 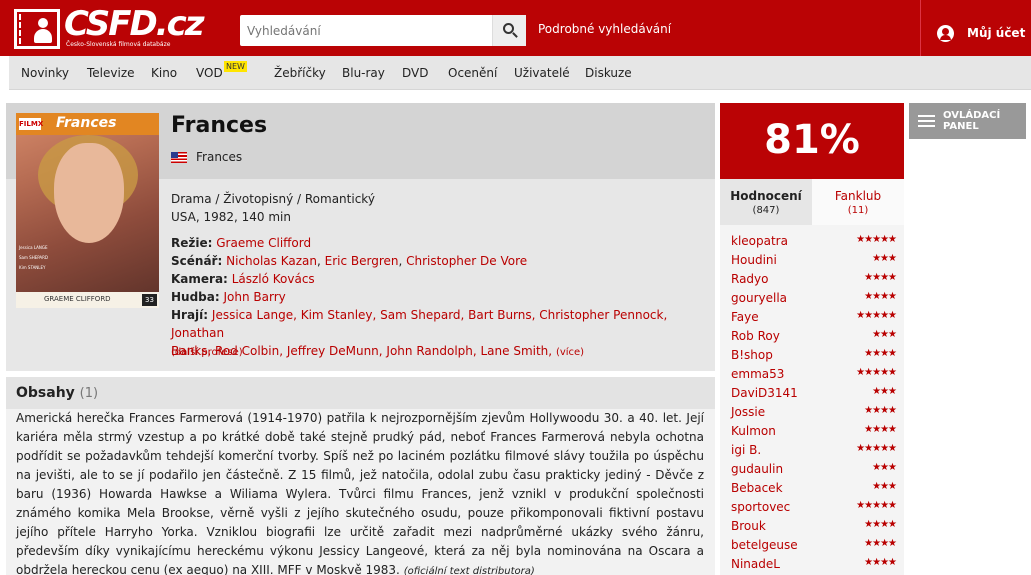 What do you see at coordinates (509, 30) in the screenshot?
I see `search-button` at bounding box center [509, 30].